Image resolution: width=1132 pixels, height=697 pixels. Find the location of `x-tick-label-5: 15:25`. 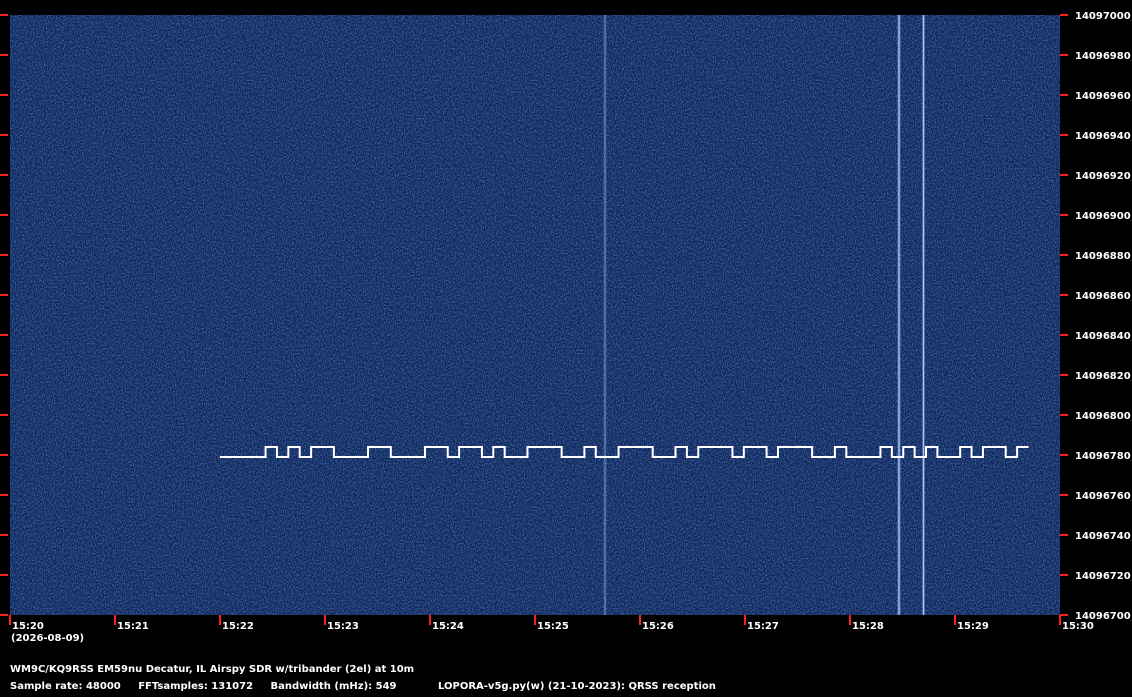

x-tick-label-5: 15:25 is located at coordinates (553, 626).